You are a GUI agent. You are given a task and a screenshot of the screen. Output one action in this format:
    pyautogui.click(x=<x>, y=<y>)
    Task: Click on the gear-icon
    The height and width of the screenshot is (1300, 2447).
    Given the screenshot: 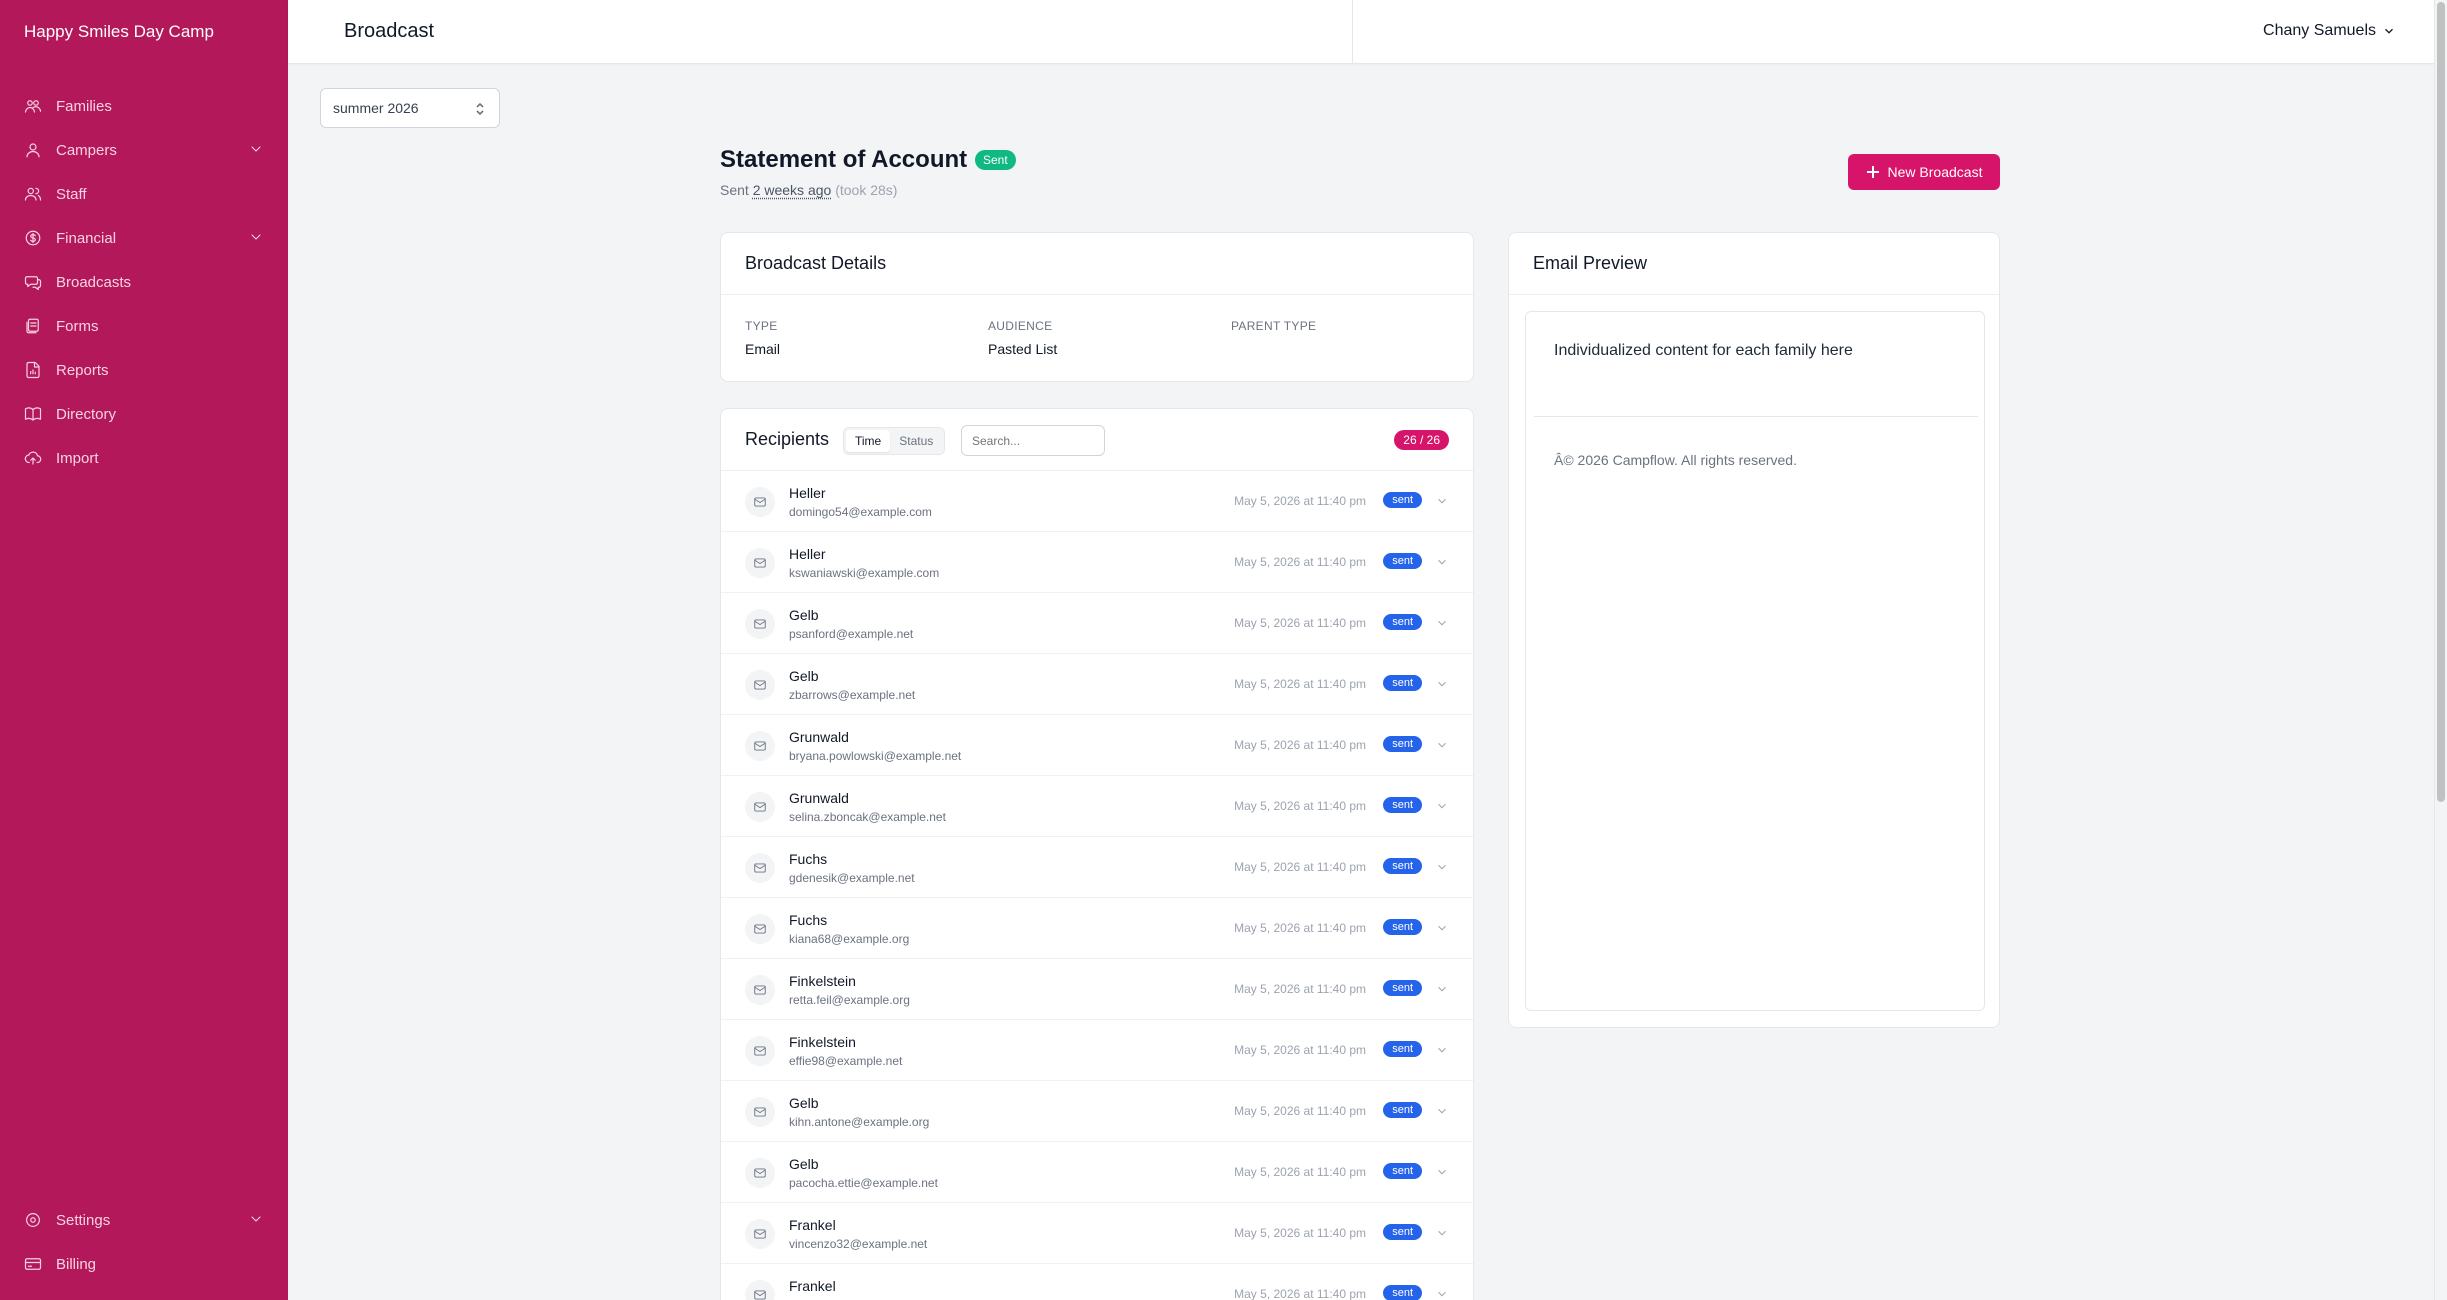 What is the action you would take?
    pyautogui.click(x=33, y=1220)
    